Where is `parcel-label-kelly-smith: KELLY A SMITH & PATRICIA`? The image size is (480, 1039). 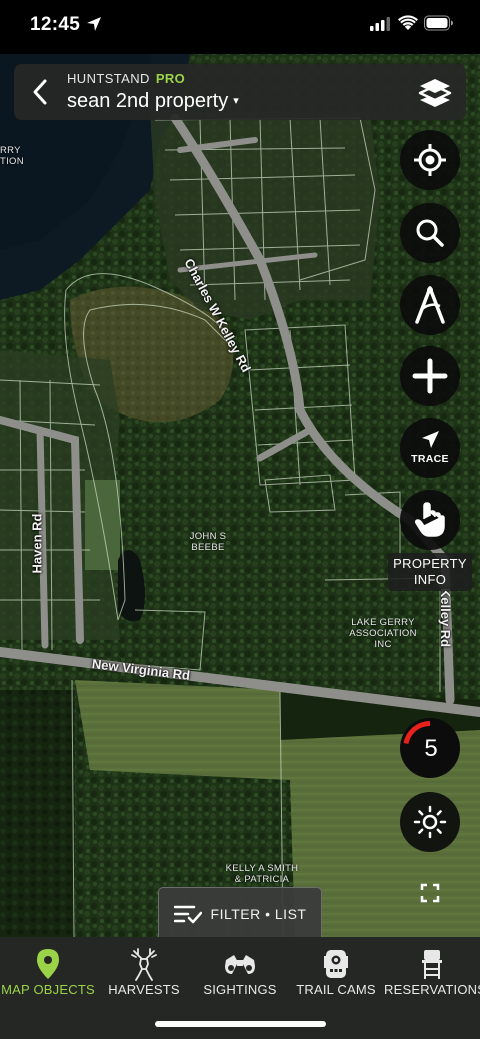 parcel-label-kelly-smith: KELLY A SMITH & PATRICIA is located at coordinates (262, 874).